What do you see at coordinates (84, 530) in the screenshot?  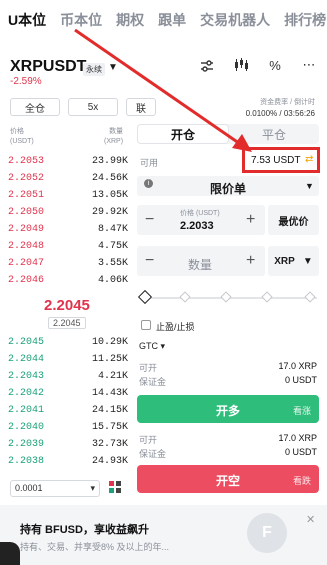 I see `banner-title: 持有 BFUSD，享收益飙升` at bounding box center [84, 530].